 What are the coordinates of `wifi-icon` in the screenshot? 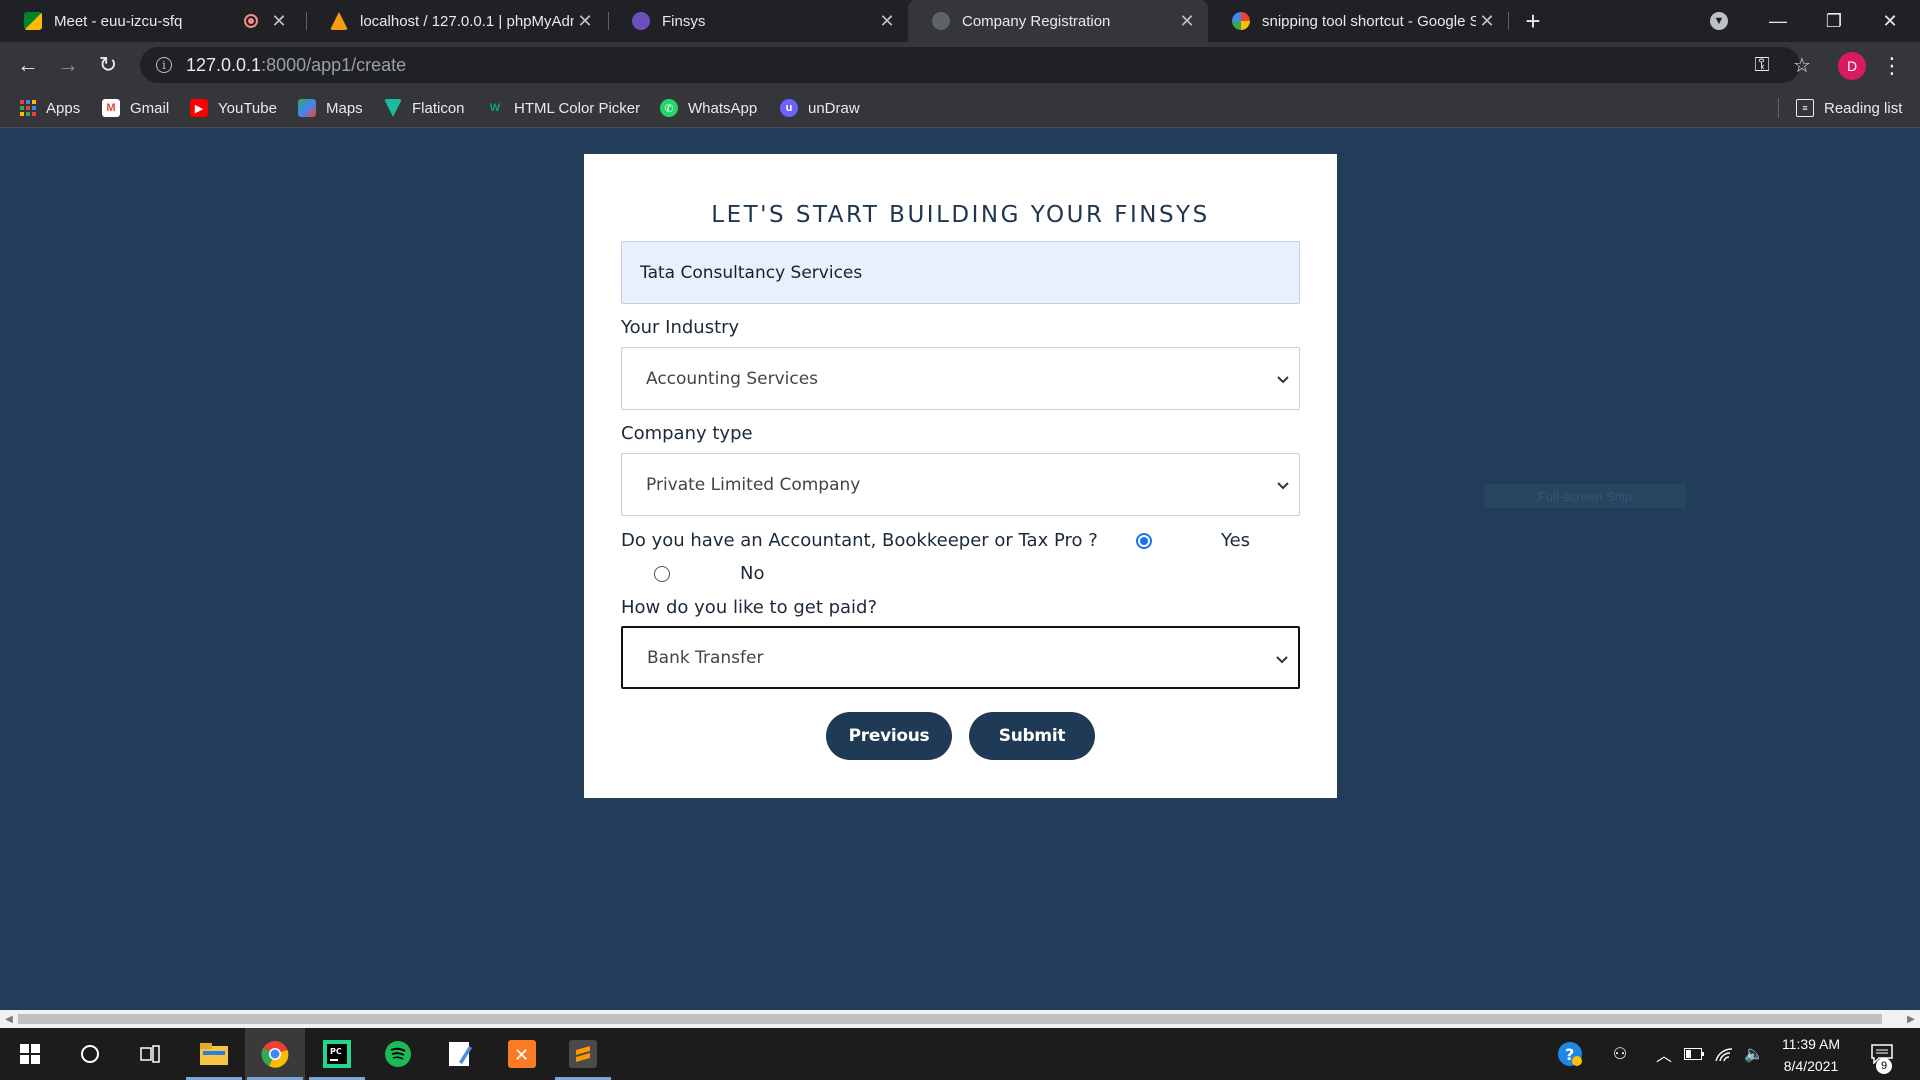 It's located at (1724, 1054).